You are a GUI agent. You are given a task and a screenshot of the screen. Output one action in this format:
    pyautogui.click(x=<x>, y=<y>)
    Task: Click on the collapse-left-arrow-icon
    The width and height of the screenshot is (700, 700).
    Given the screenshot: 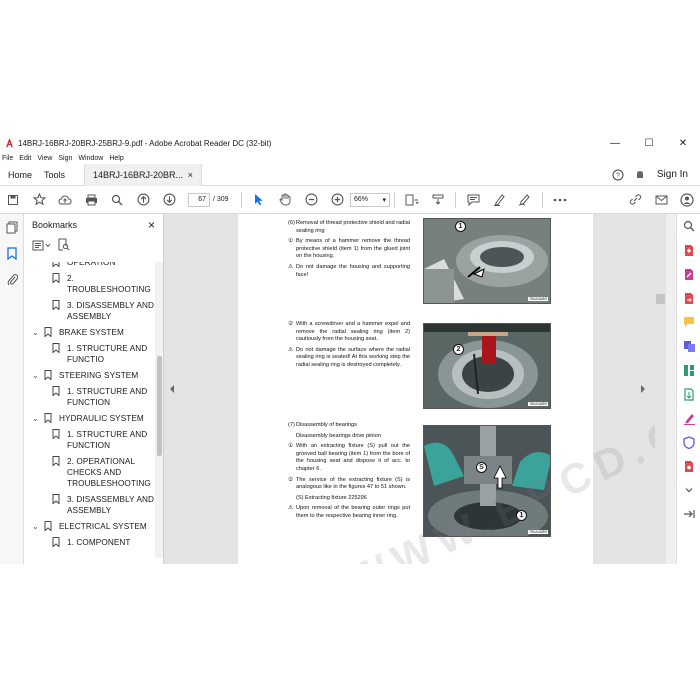 What is the action you would take?
    pyautogui.click(x=172, y=389)
    